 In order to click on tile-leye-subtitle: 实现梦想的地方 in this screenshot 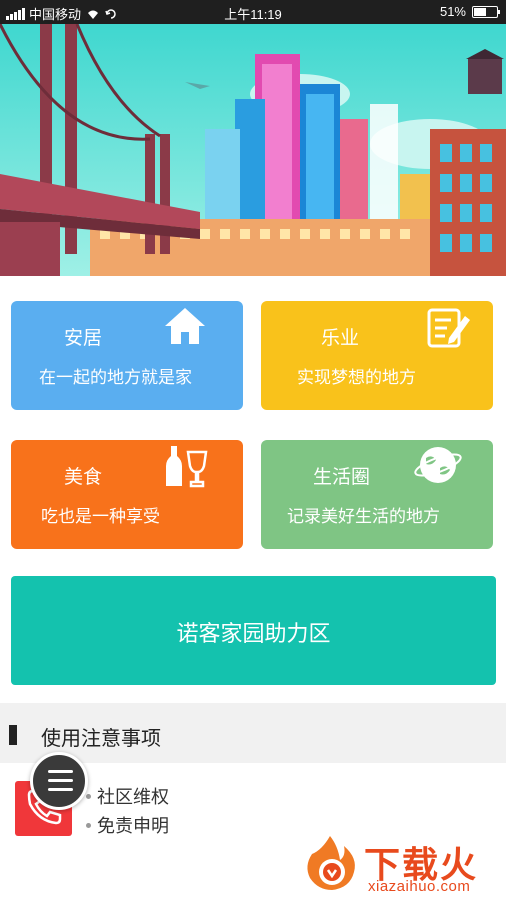, I will do `click(356, 377)`.